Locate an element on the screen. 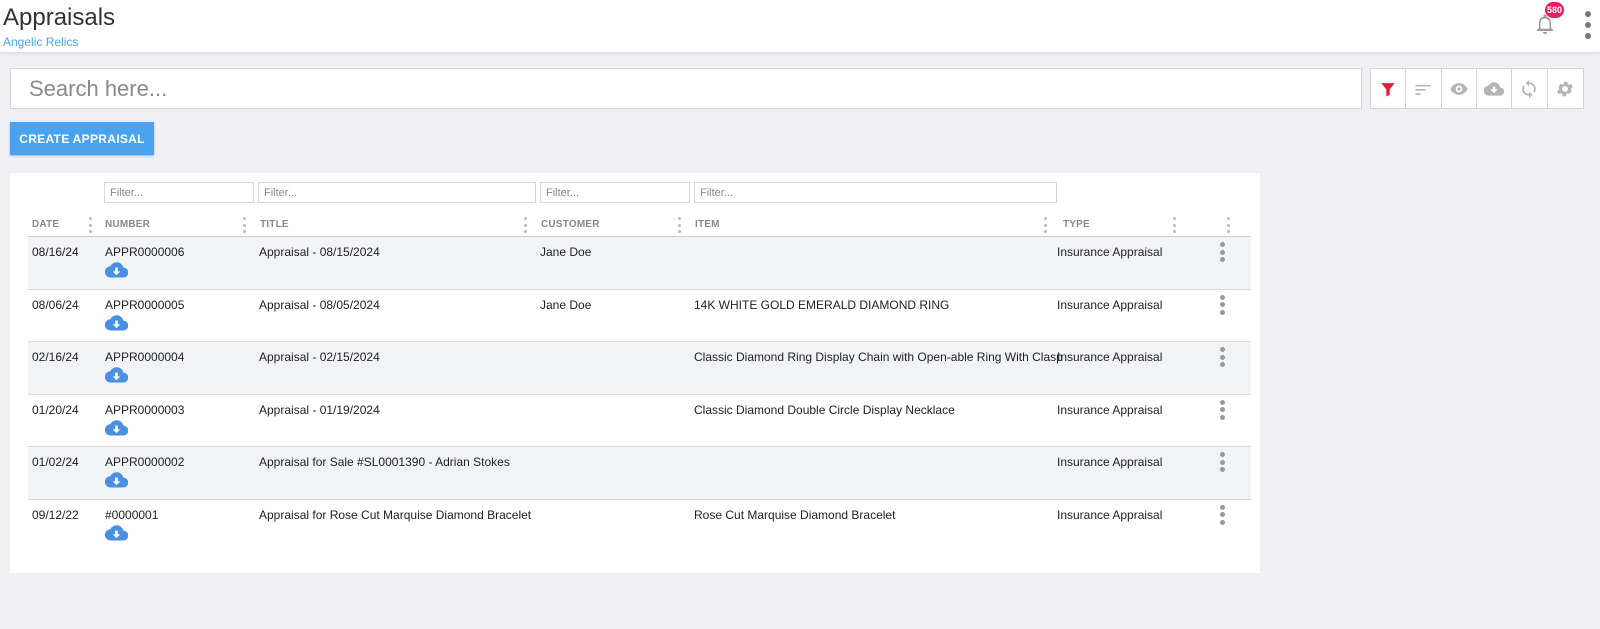  create-appraisal-button: CREATE APPRAISAL is located at coordinates (82, 138).